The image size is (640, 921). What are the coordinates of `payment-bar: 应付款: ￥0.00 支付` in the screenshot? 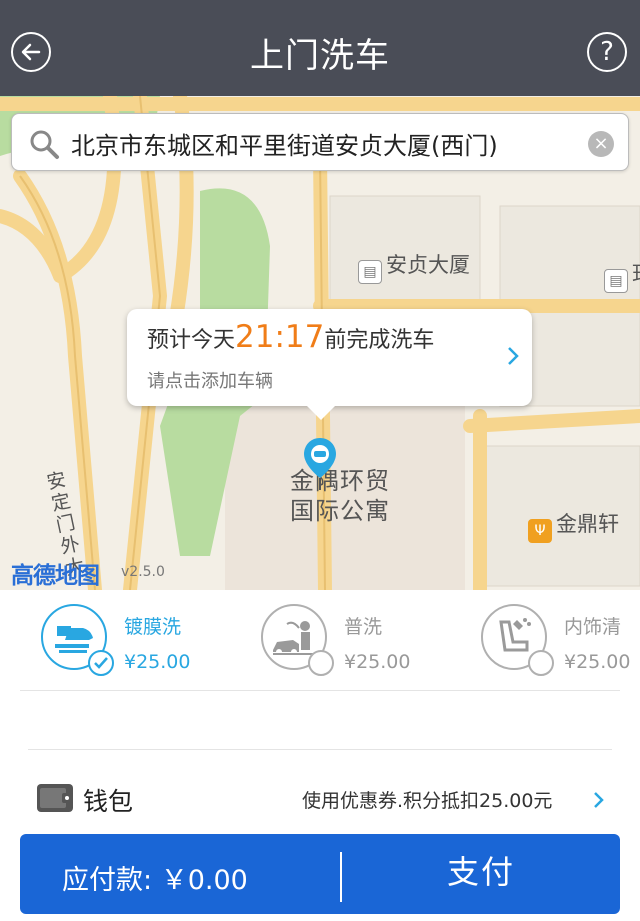 It's located at (320, 874).